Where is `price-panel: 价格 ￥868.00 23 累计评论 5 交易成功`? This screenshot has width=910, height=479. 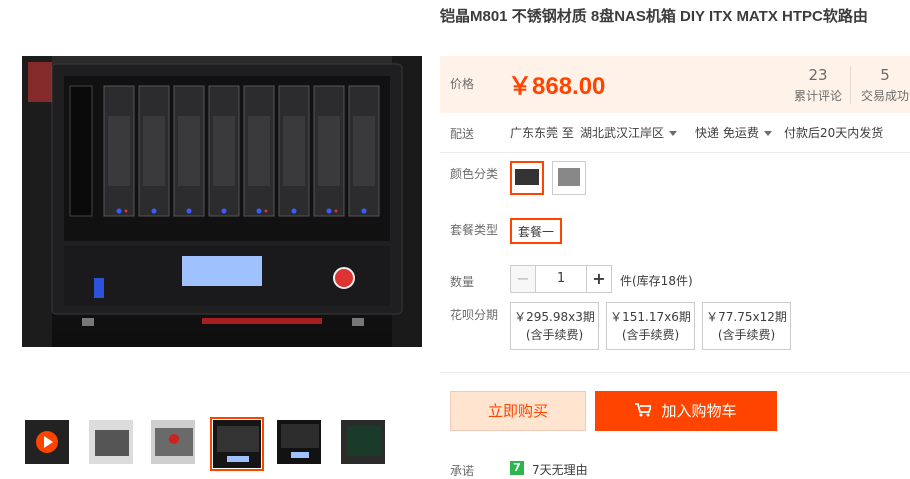
price-panel: 价格 ￥868.00 23 累计评论 5 交易成功 is located at coordinates (675, 84).